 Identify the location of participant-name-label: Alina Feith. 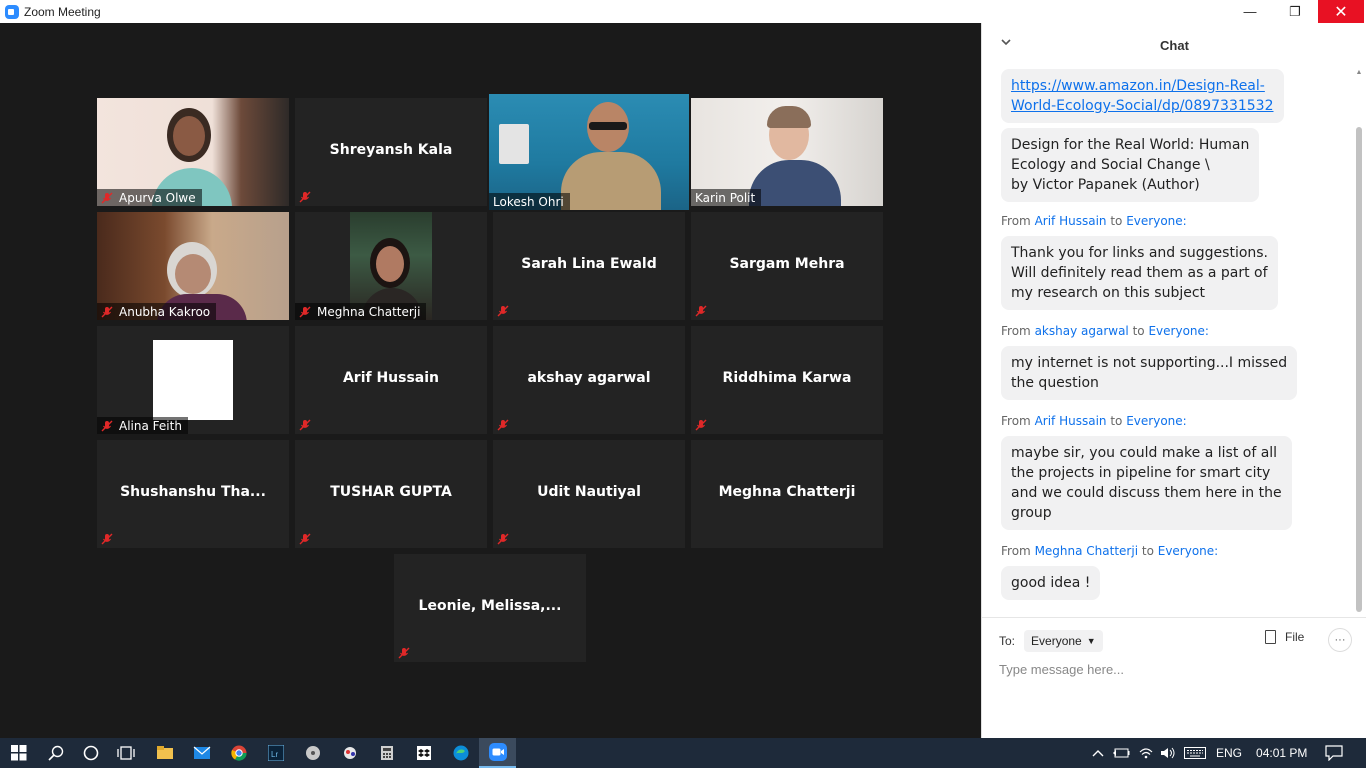
(142, 425).